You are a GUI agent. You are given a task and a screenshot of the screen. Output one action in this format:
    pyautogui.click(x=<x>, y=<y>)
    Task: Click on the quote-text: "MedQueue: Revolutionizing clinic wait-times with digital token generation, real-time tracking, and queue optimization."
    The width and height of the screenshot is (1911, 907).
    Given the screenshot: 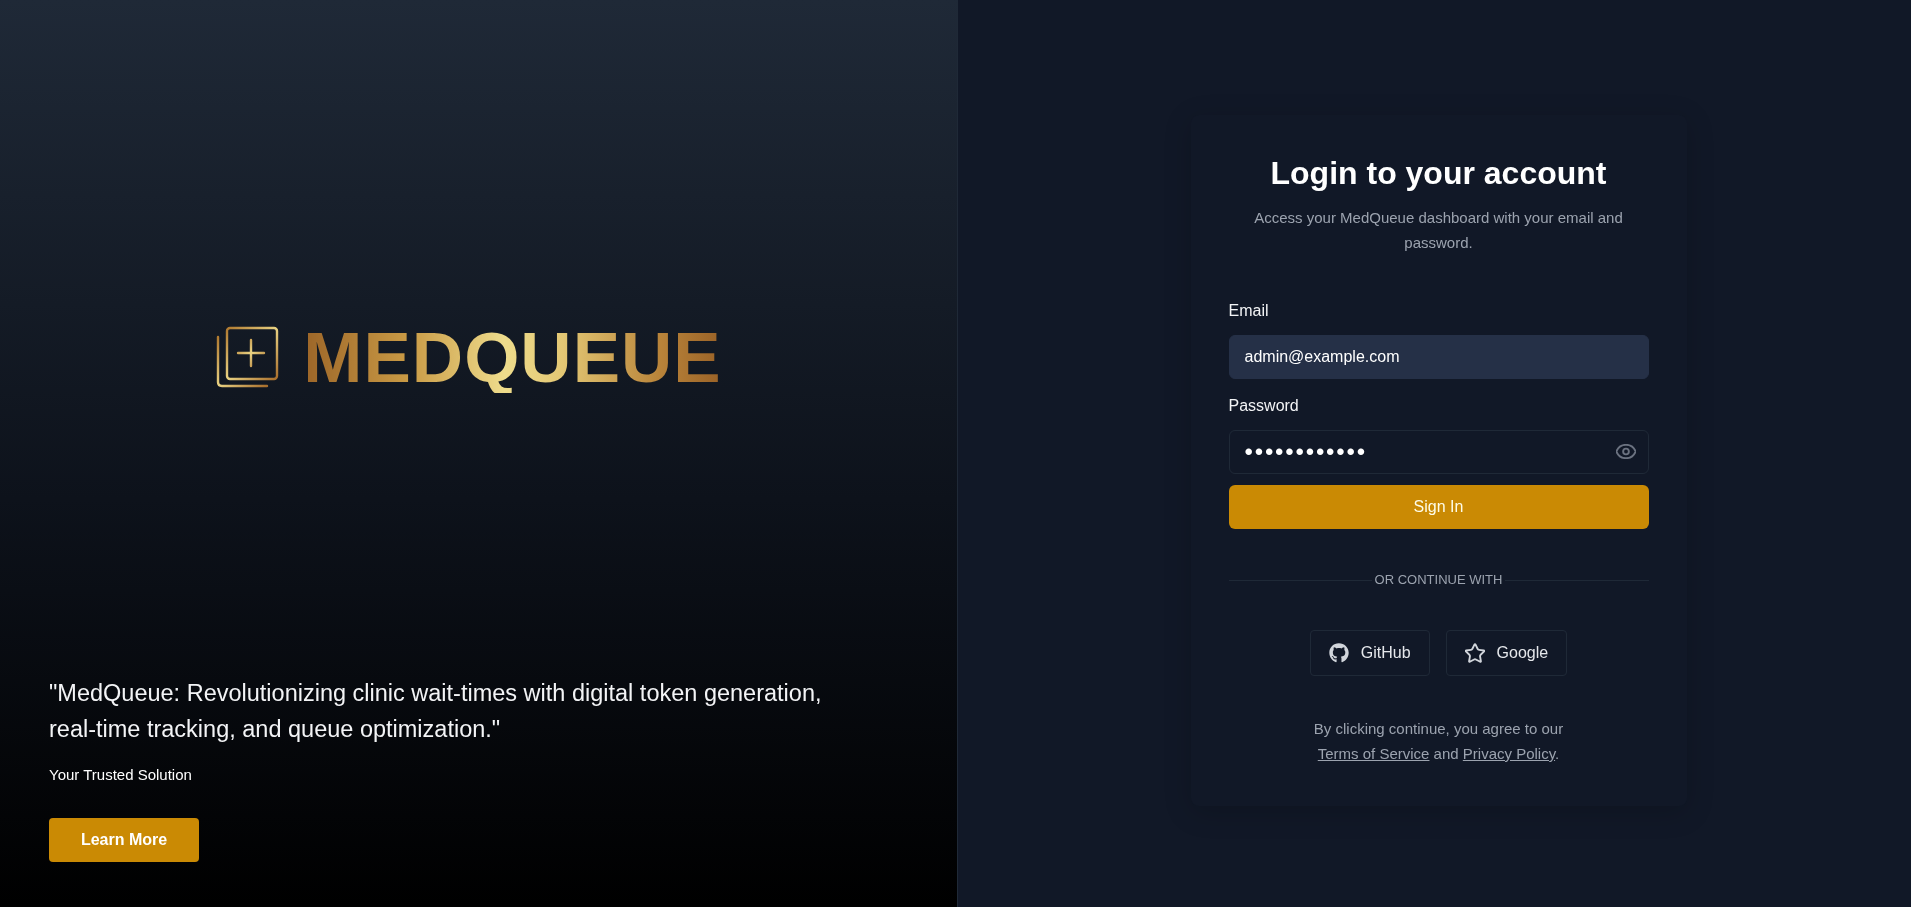 What is the action you would take?
    pyautogui.click(x=436, y=711)
    